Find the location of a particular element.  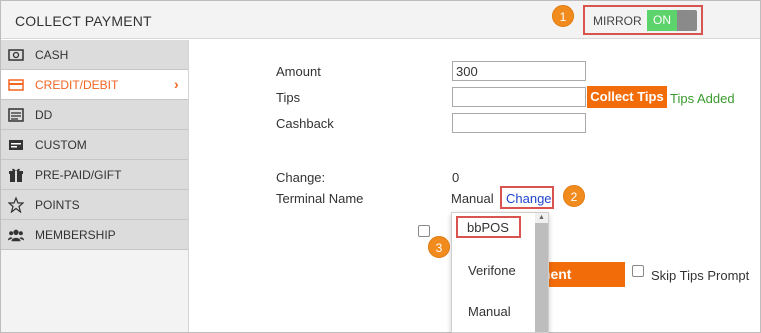

mirror-toggle: ON is located at coordinates (672, 20).